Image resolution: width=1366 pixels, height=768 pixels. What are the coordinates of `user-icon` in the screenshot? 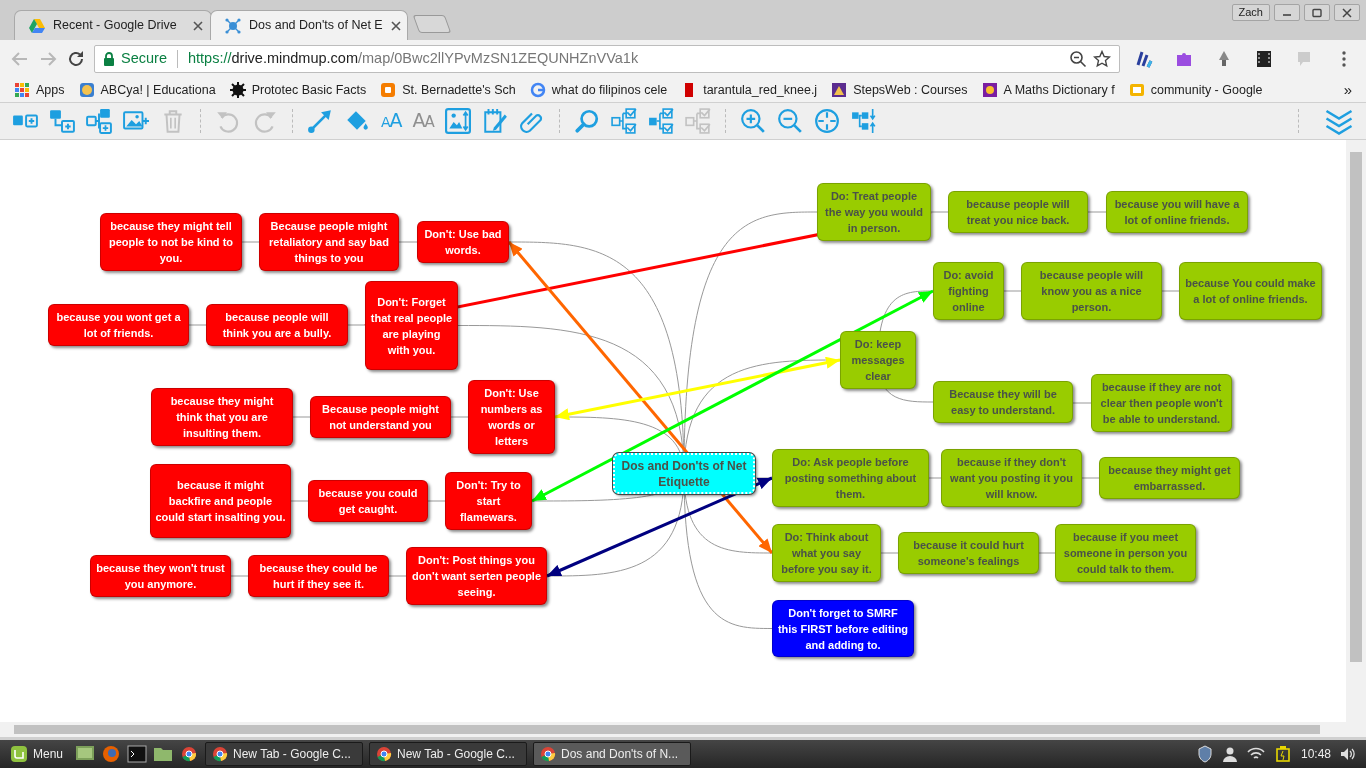 It's located at (1229, 754).